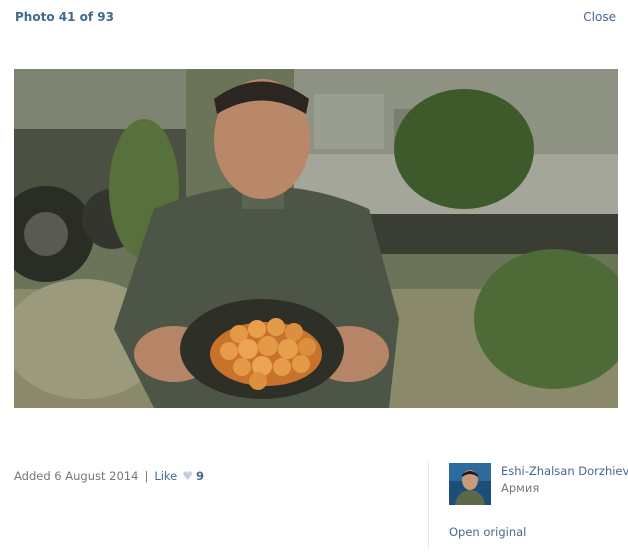  Describe the element at coordinates (314, 18) in the screenshot. I see `viewer-header: Photo 41 of 93 Close` at that location.